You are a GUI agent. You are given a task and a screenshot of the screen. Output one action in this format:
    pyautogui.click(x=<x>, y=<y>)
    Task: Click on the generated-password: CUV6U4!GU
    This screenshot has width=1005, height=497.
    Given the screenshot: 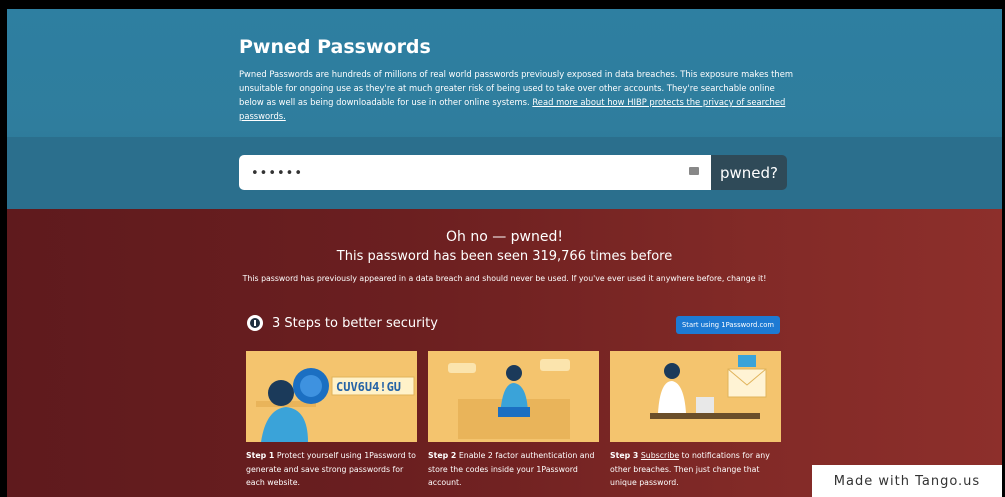 What is the action you would take?
    pyautogui.click(x=368, y=387)
    